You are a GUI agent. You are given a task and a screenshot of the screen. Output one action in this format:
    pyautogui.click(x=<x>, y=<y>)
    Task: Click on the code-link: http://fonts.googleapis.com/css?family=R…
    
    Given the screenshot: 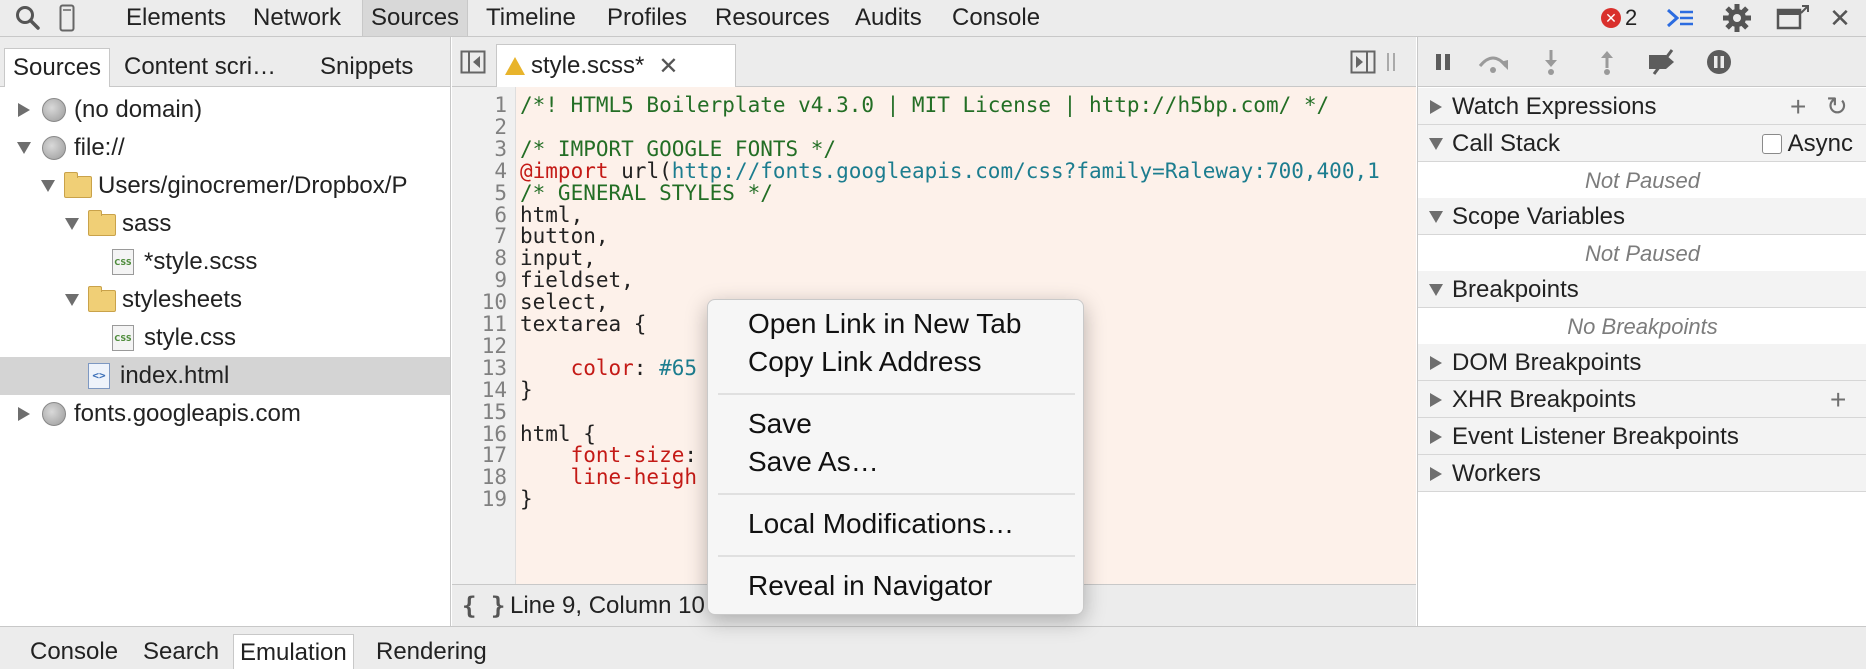 What is the action you would take?
    pyautogui.click(x=1026, y=171)
    